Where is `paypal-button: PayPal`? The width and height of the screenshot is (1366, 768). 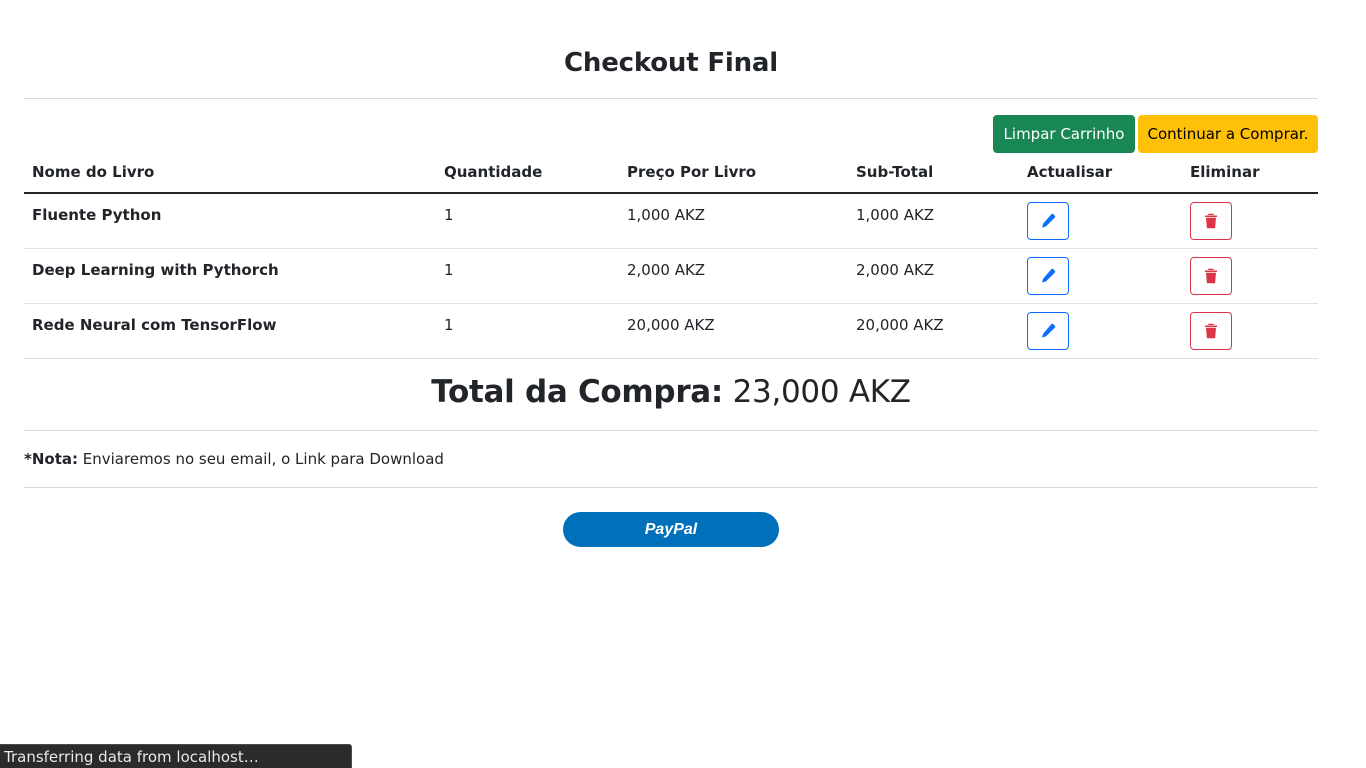 paypal-button: PayPal is located at coordinates (671, 529).